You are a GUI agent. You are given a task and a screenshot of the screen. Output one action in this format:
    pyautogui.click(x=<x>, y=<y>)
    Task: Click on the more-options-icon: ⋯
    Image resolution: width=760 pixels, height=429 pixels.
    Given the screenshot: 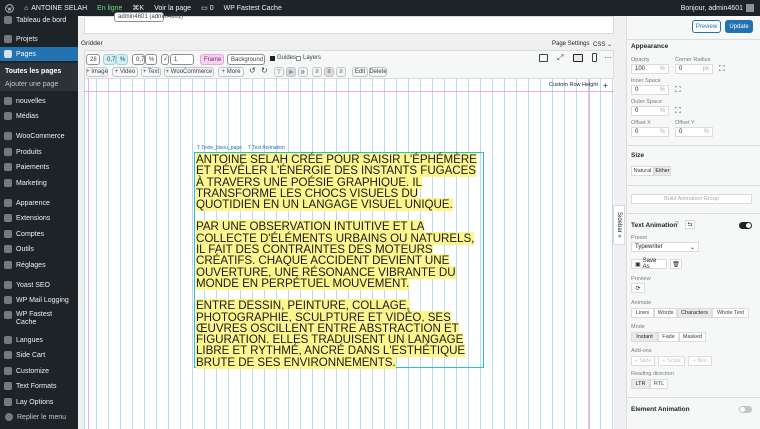 What is the action you would take?
    pyautogui.click(x=608, y=57)
    